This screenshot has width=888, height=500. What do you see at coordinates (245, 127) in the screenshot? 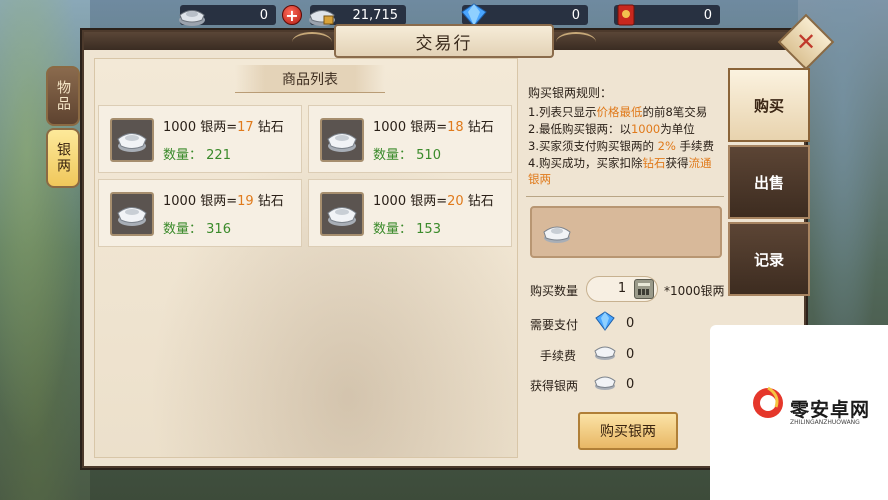
I see `rate-price: 17` at bounding box center [245, 127].